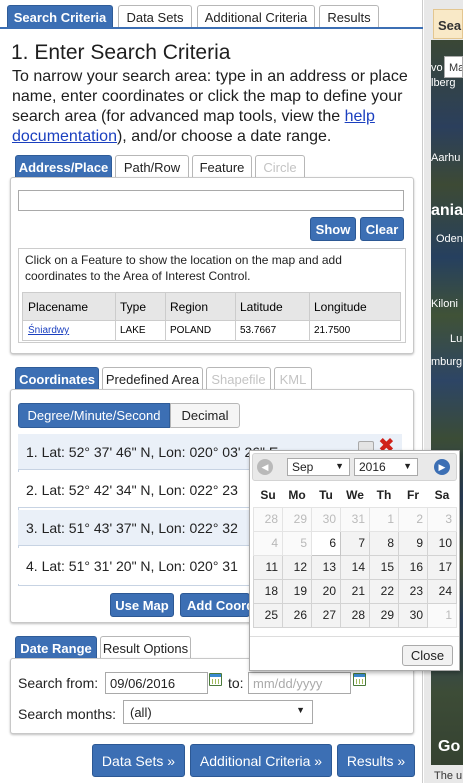 The height and width of the screenshot is (783, 463). What do you see at coordinates (384, 567) in the screenshot?
I see `day-cell: 15` at bounding box center [384, 567].